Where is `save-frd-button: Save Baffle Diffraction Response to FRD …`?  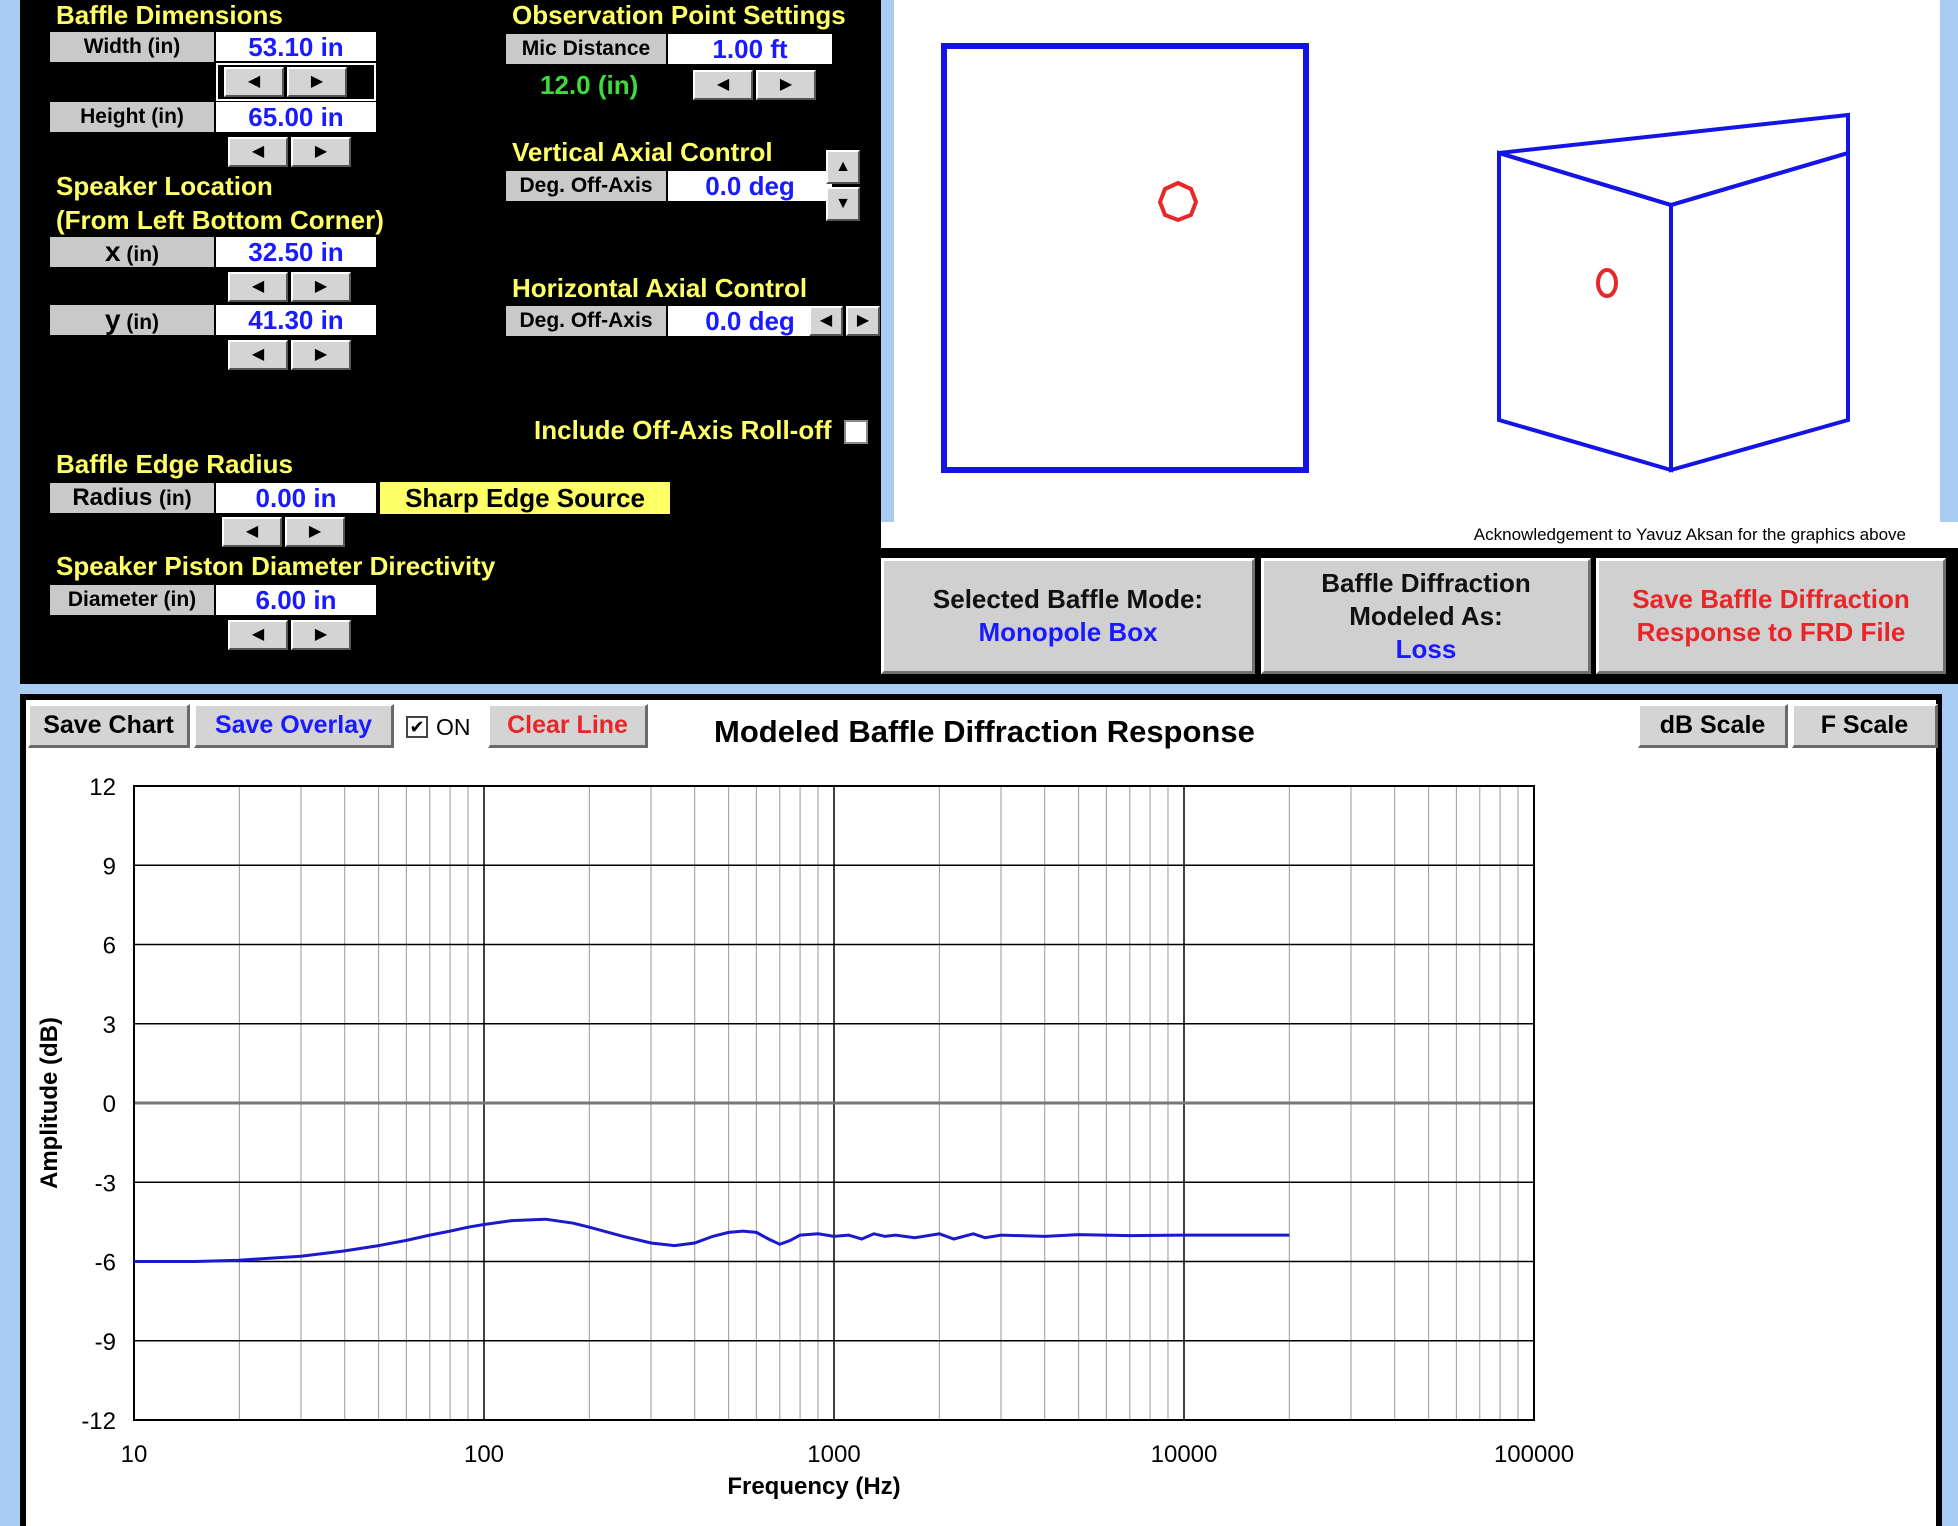 save-frd-button: Save Baffle Diffraction Response to FRD … is located at coordinates (1771, 616).